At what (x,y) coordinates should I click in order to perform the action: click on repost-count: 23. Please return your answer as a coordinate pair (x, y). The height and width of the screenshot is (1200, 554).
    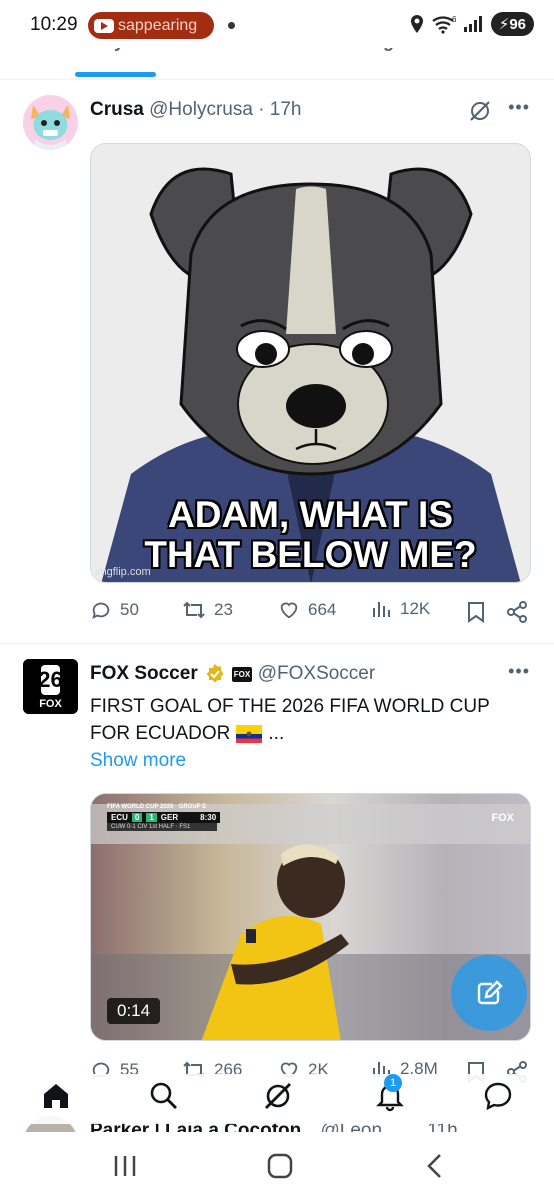
    Looking at the image, I should click on (223, 609).